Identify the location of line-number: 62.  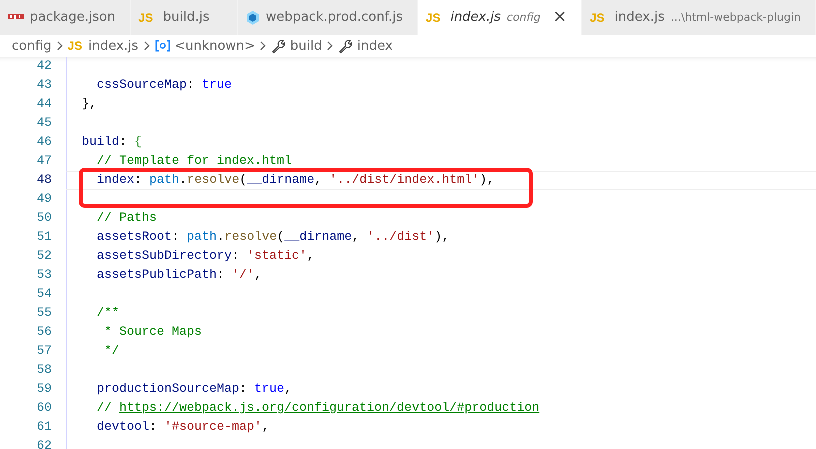
(44, 443).